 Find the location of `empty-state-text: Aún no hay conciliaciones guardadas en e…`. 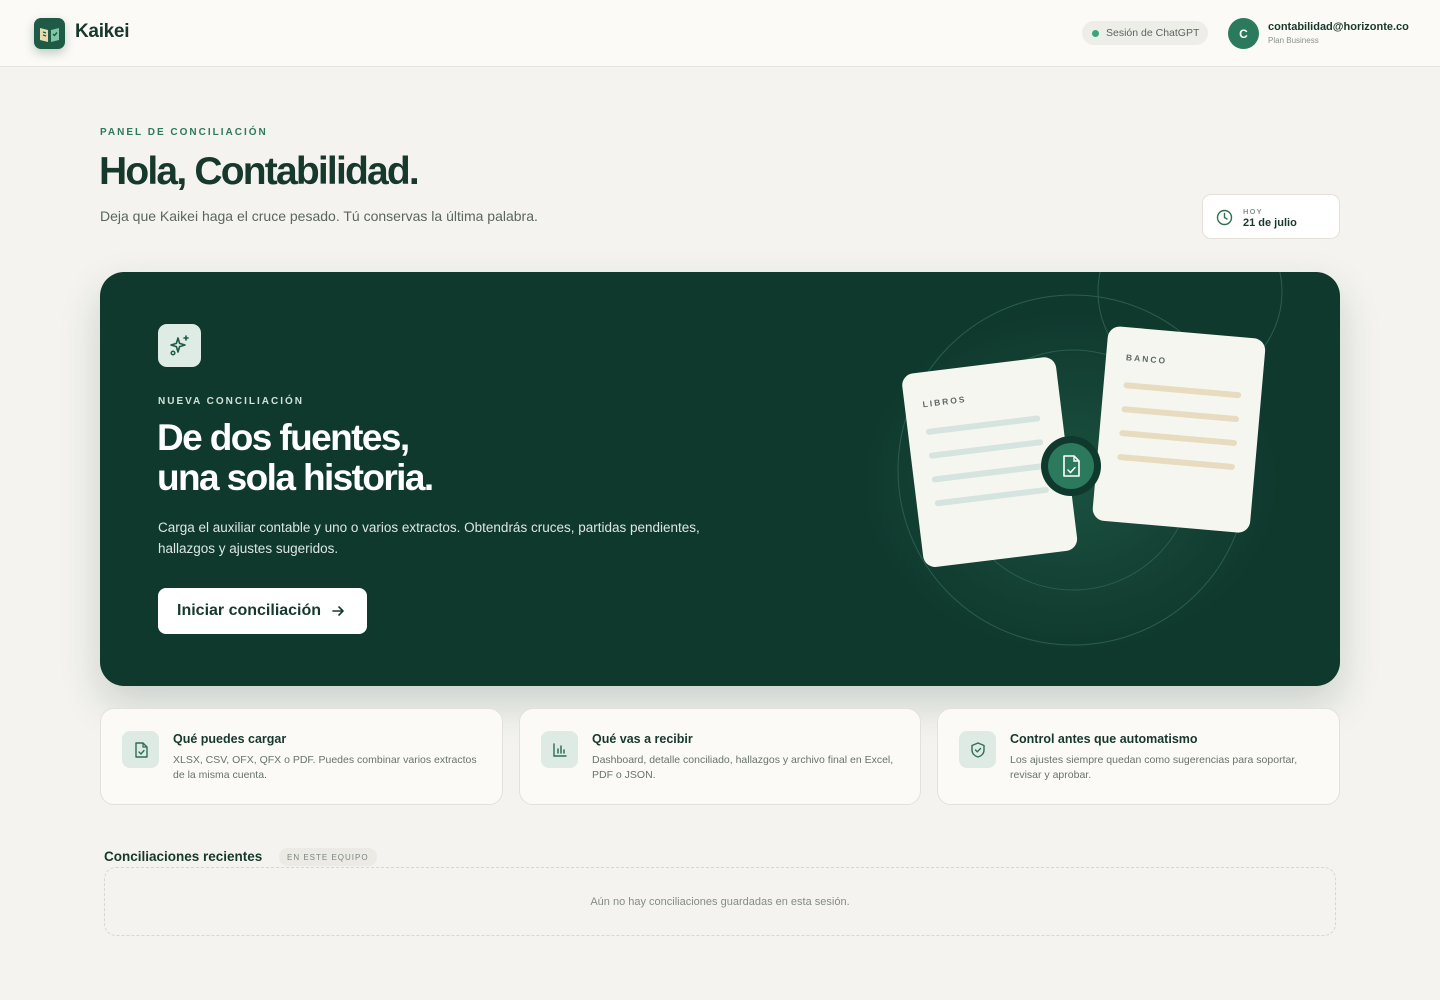

empty-state-text: Aún no hay conciliaciones guardadas en e… is located at coordinates (720, 901).